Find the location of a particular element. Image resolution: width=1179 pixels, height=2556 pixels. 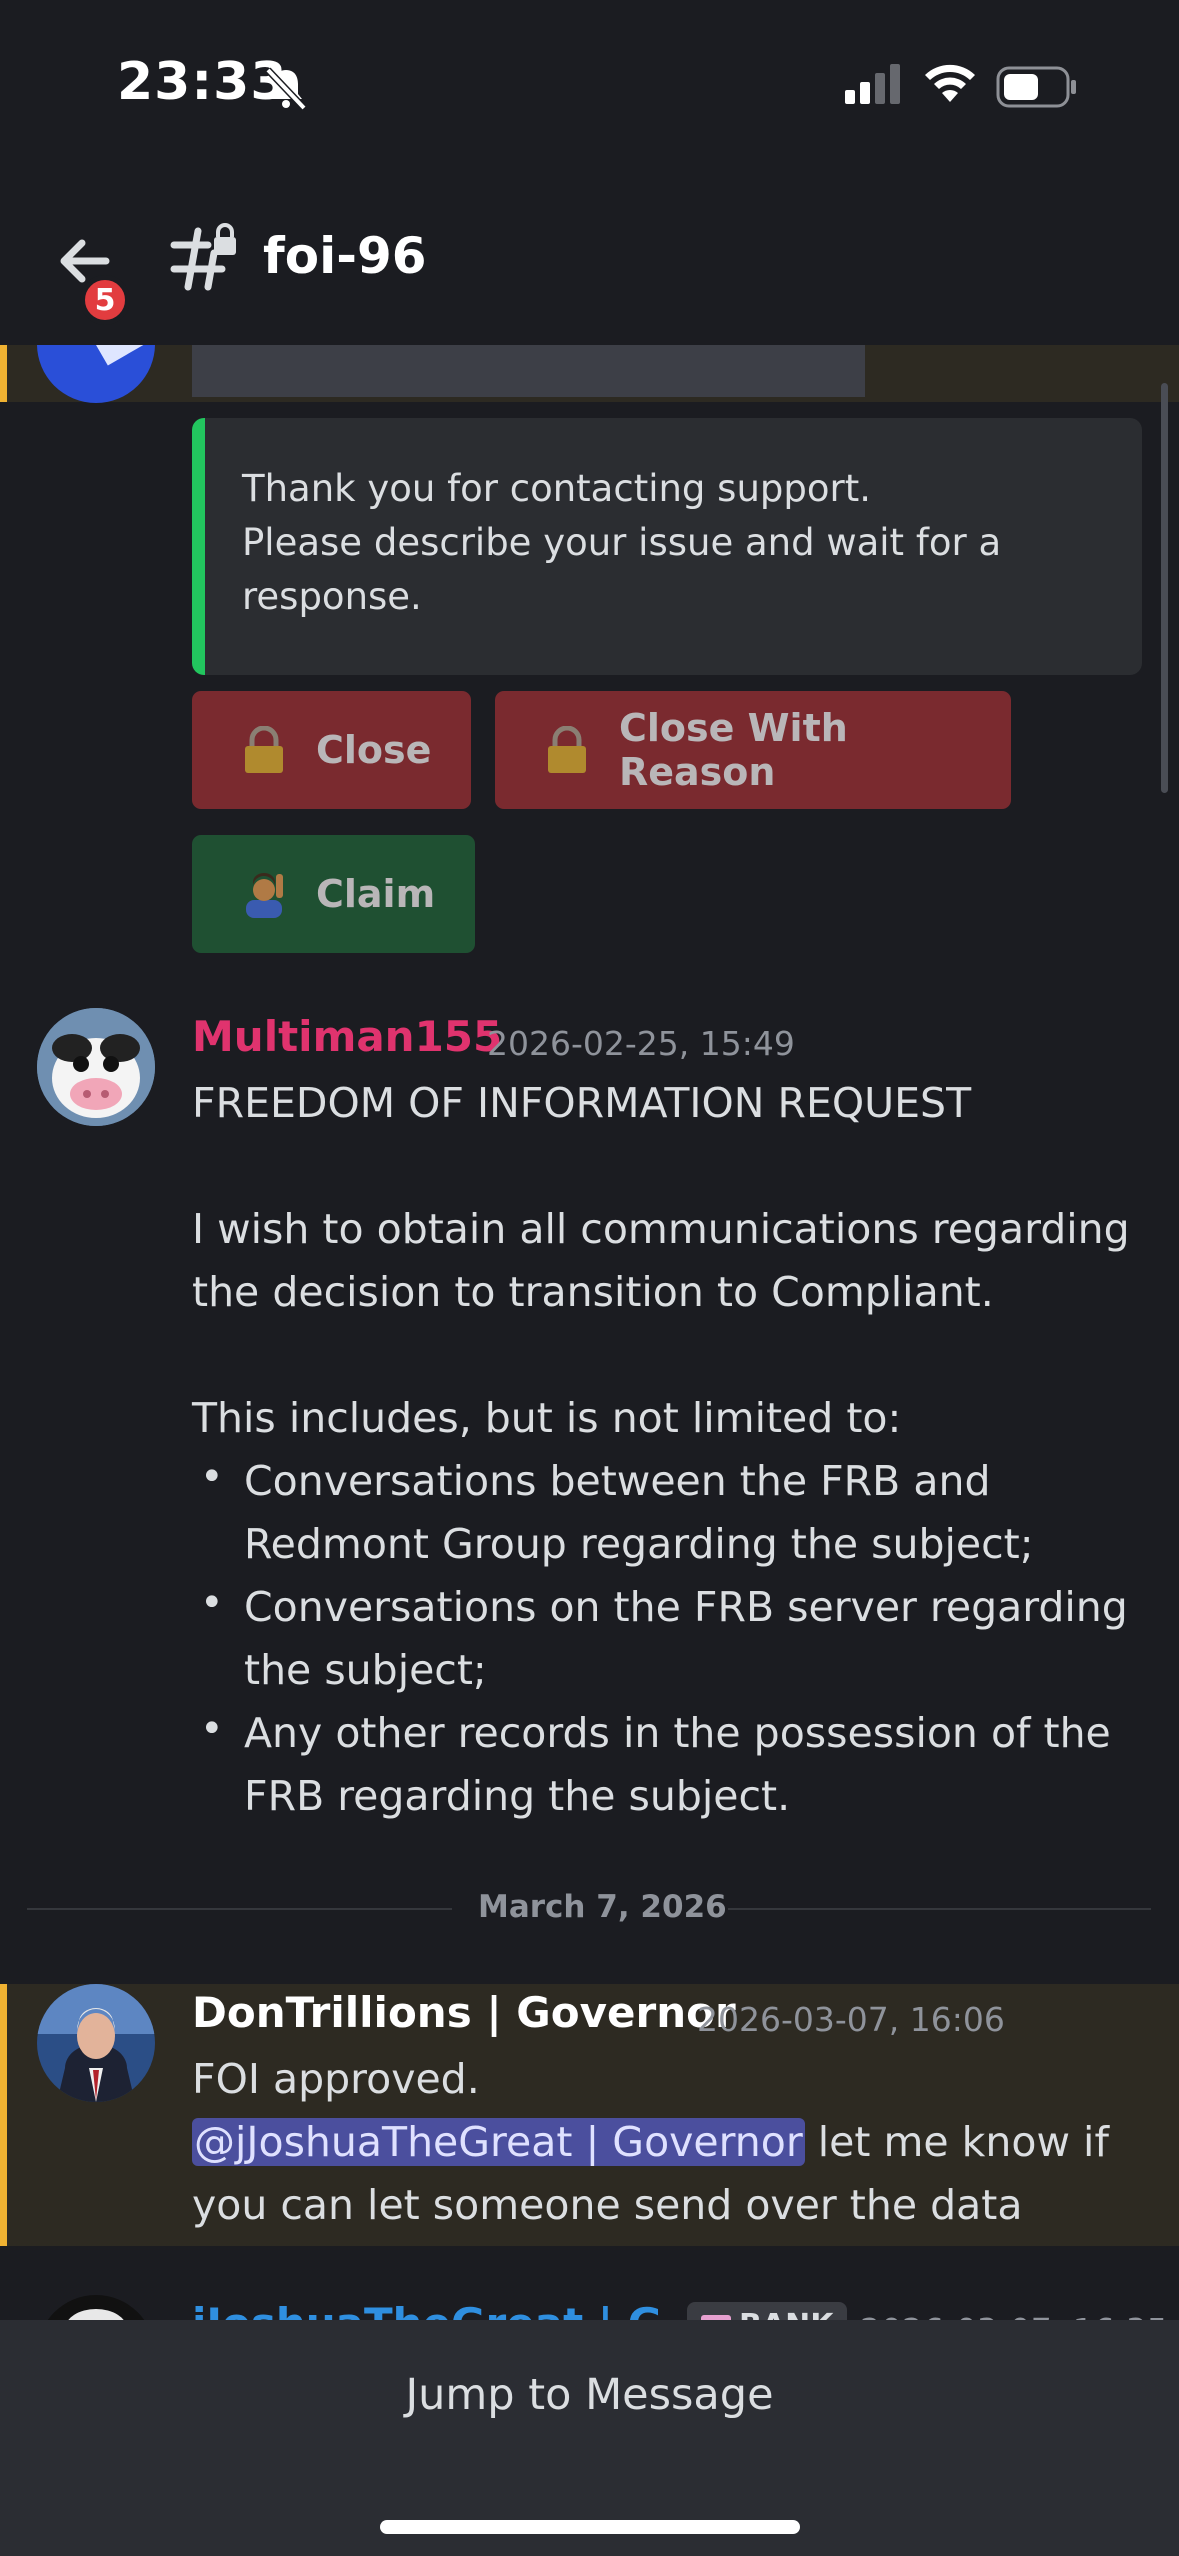

channel-header: 5 foi-96 is located at coordinates (589, 260).